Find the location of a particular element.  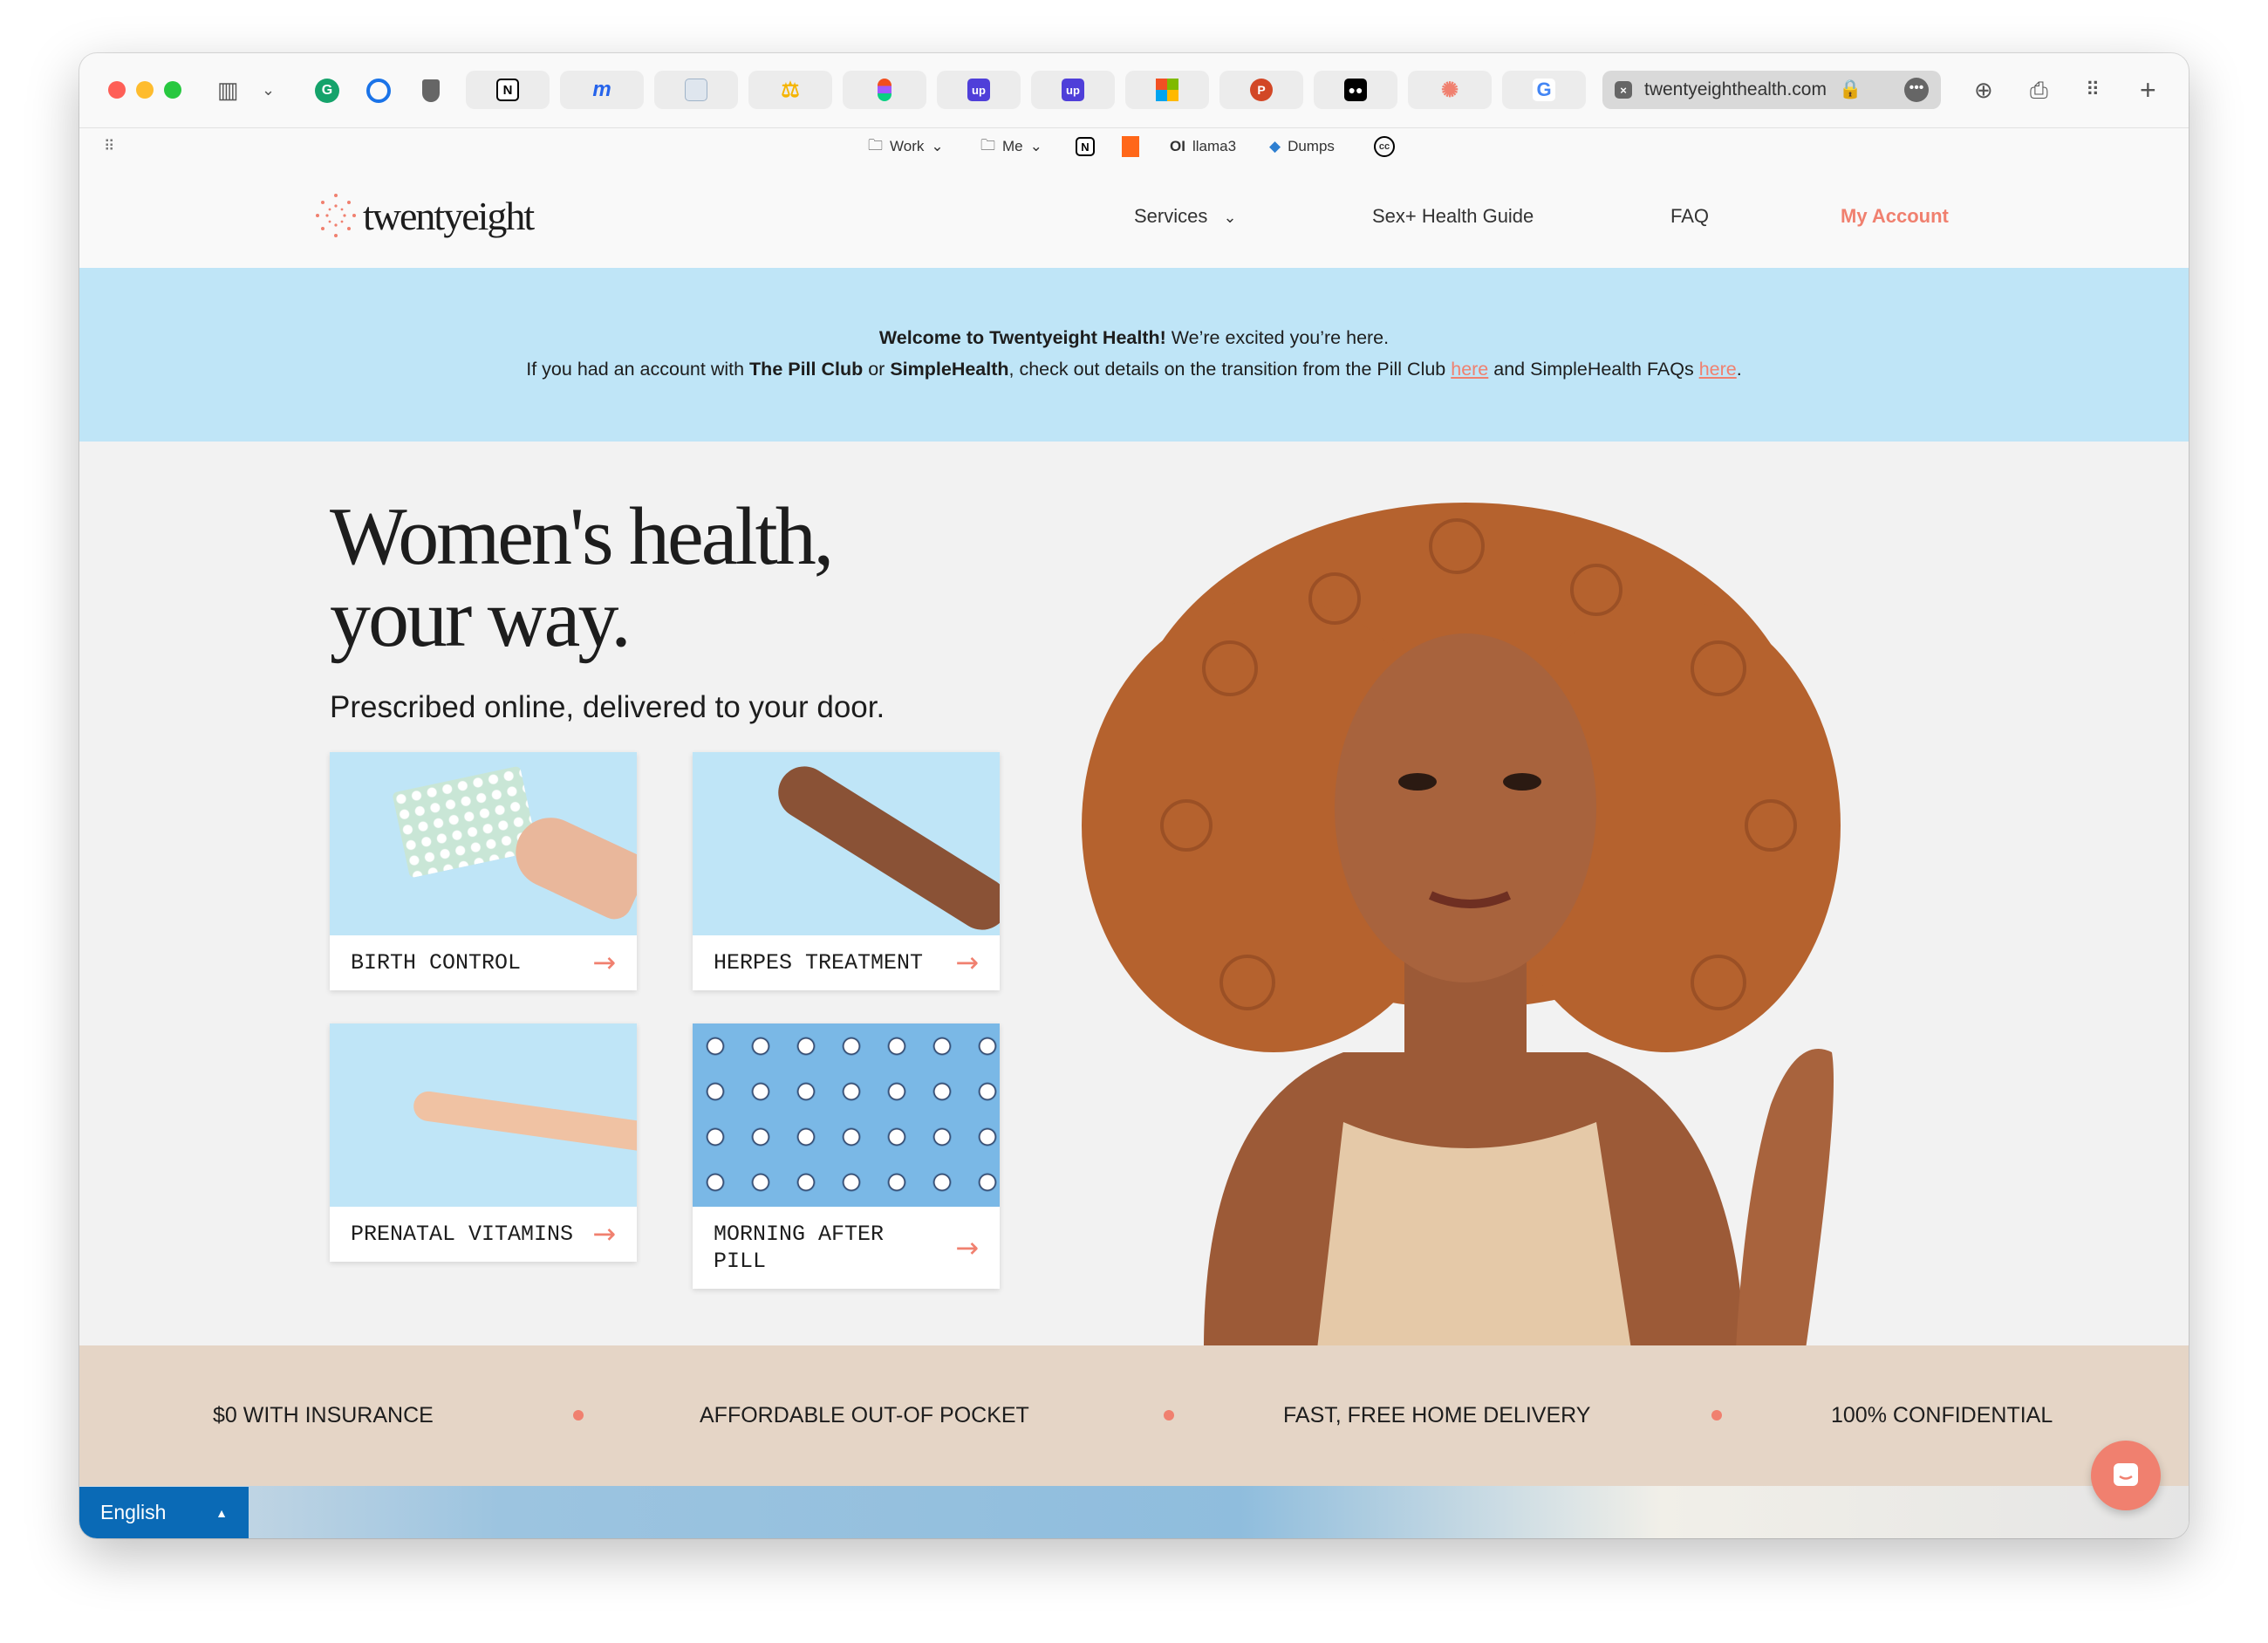

simplehealth-faq-link: here is located at coordinates (1718, 370).